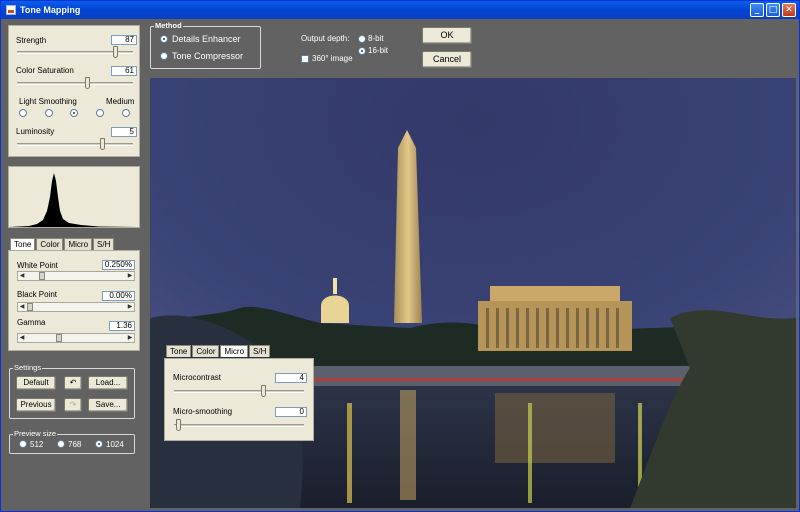 Image resolution: width=800 pixels, height=512 pixels. I want to click on black-point-scrollbar: ◀ ▶, so click(76, 307).